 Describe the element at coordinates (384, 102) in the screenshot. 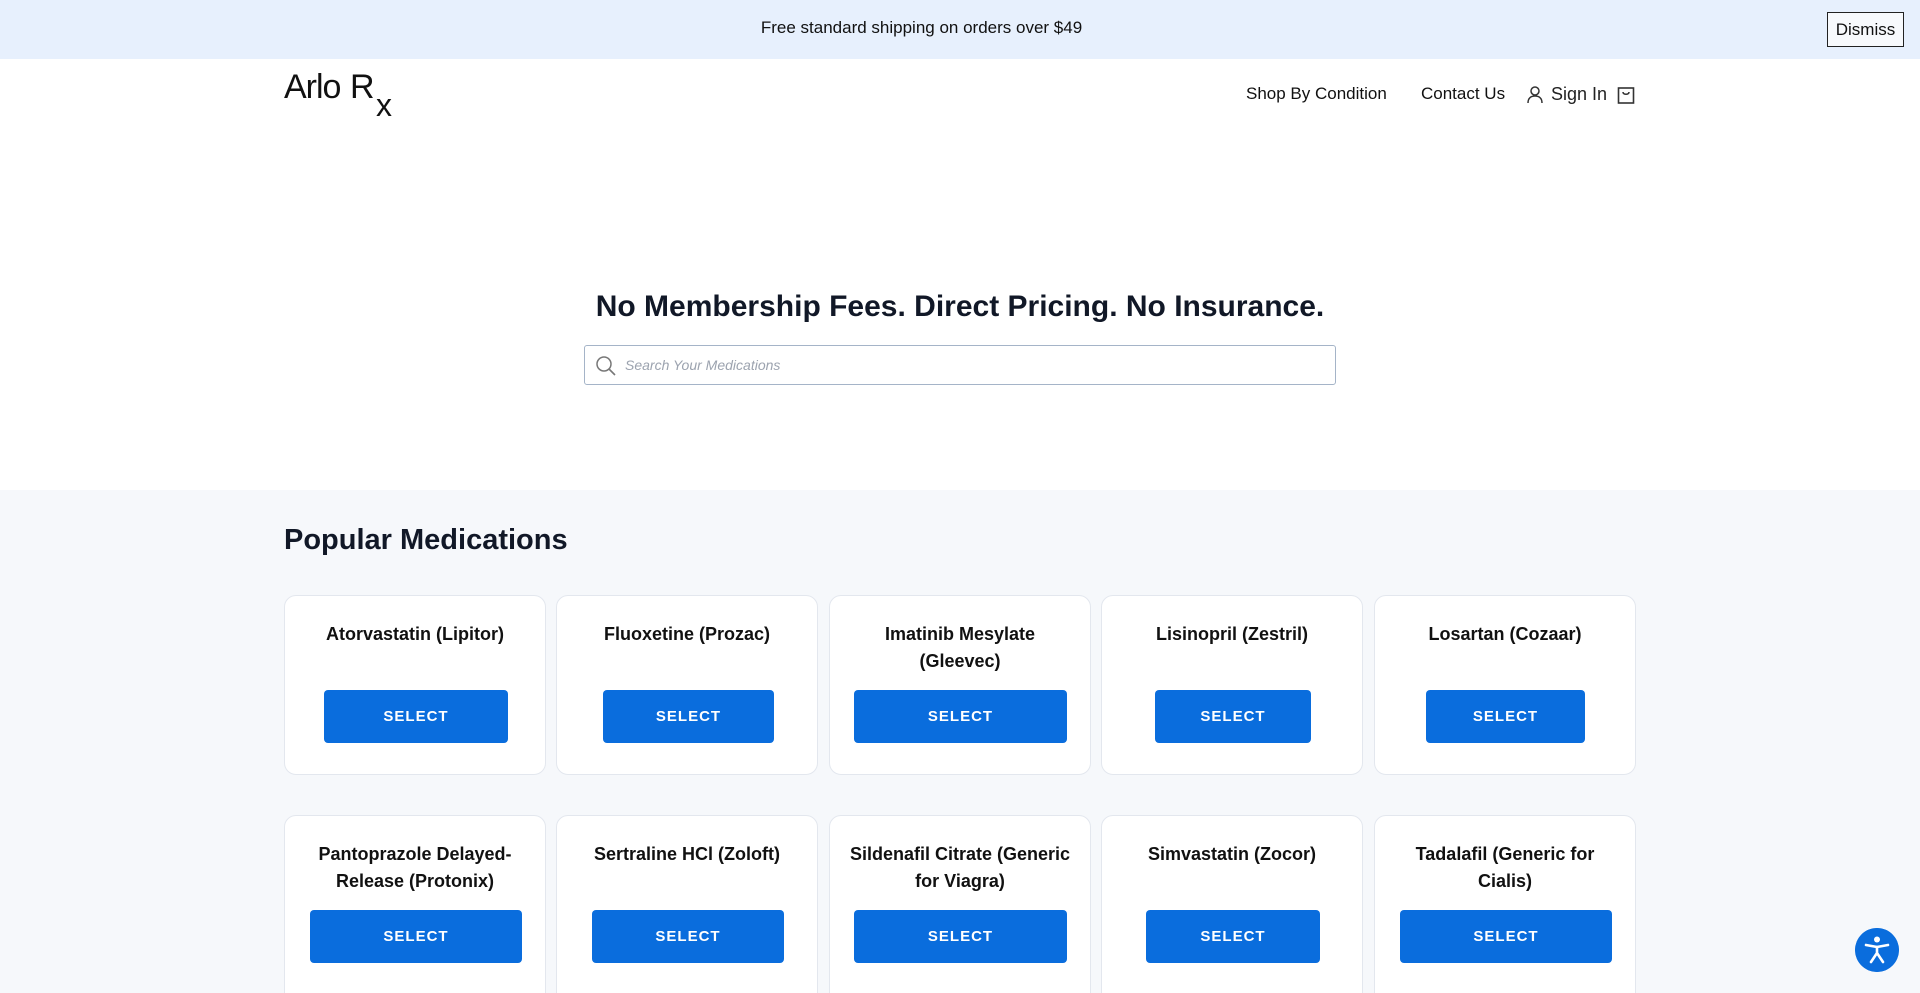

I see `svg-text: x` at that location.